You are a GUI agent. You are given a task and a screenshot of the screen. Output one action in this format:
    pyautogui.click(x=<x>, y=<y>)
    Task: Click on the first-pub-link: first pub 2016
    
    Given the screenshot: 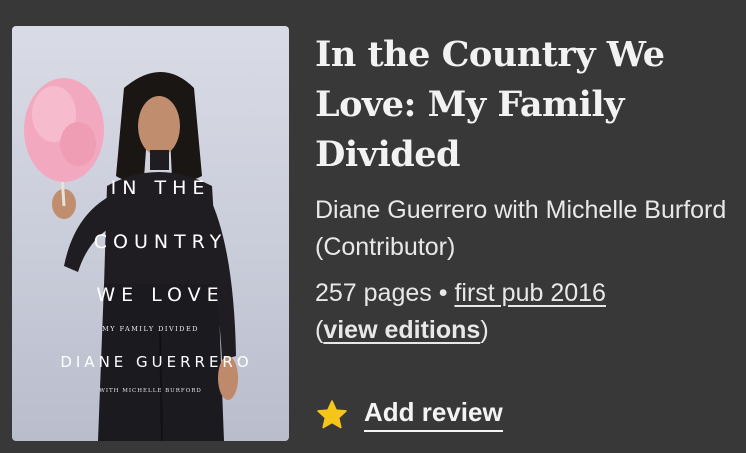 What is the action you would take?
    pyautogui.click(x=530, y=293)
    